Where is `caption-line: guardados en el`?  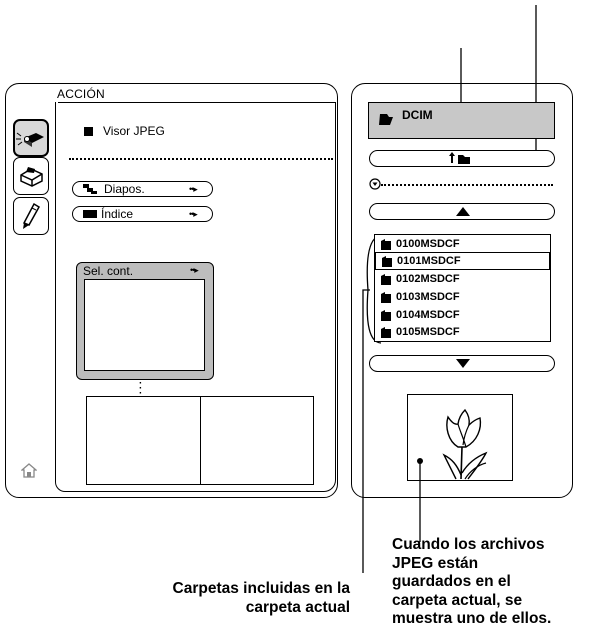 caption-line: guardados en el is located at coordinates (451, 581).